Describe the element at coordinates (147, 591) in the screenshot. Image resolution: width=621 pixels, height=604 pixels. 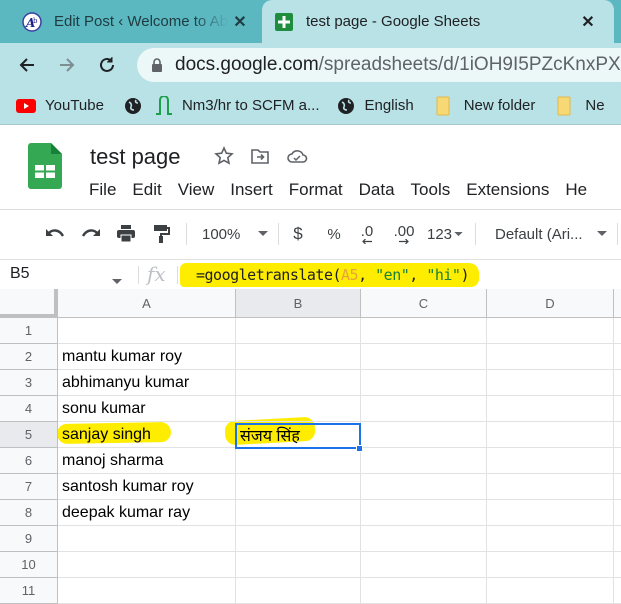
I see `cell-a11` at that location.